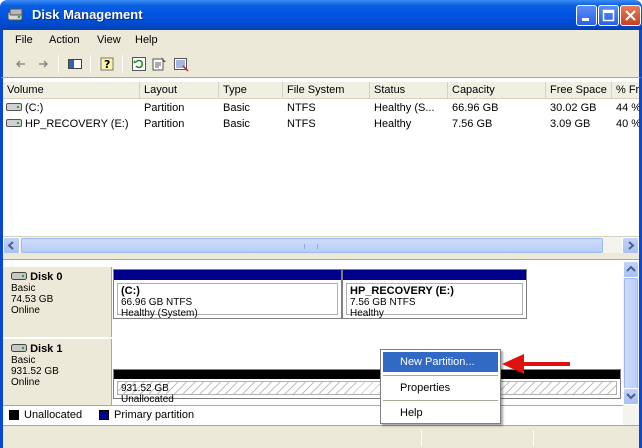  I want to click on disk-name: Disk 1, so click(46, 349).